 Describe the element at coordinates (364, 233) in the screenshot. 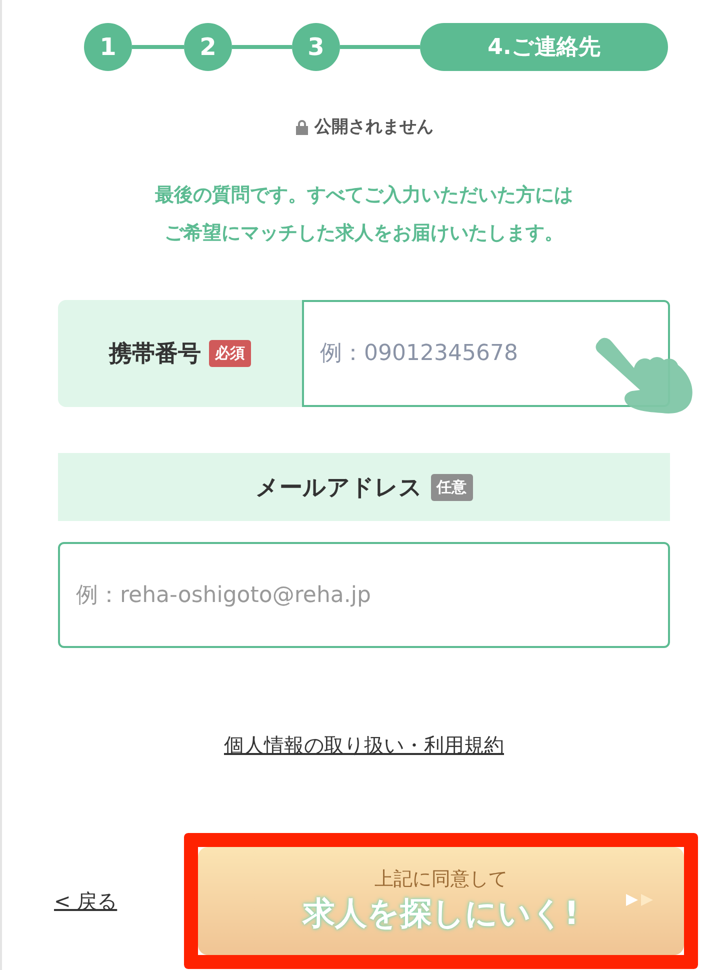

I see `intro-text: ご希望にマッチした求人をお届けいたします。` at that location.